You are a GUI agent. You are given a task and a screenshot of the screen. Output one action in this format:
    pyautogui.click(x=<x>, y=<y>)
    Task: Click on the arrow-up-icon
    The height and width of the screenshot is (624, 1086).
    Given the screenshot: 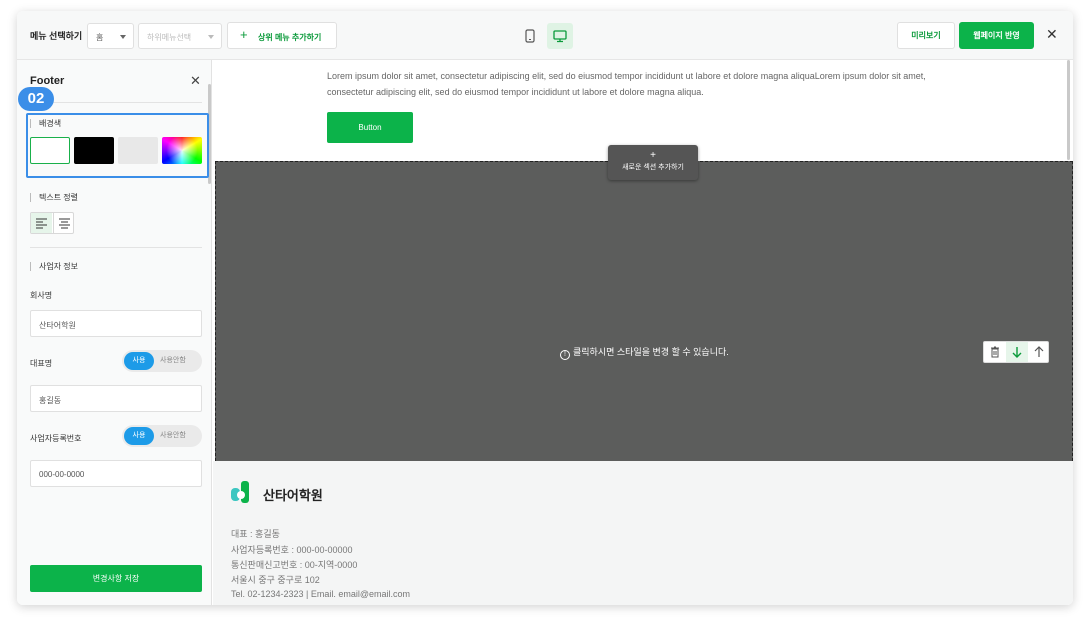 What is the action you would take?
    pyautogui.click(x=1039, y=351)
    